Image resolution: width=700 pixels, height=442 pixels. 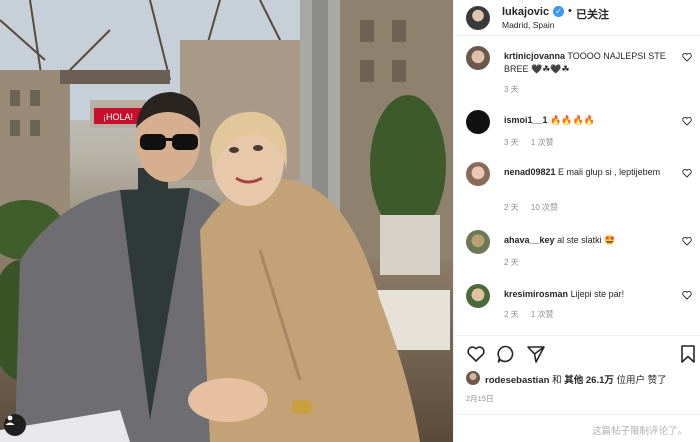 What do you see at coordinates (688, 354) in the screenshot?
I see `bookmark-icon` at bounding box center [688, 354].